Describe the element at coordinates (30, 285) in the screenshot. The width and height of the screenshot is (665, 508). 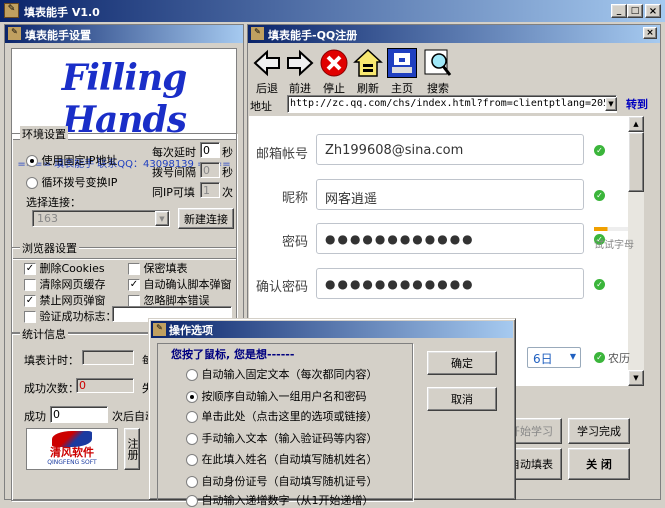
I see `clear-cache-checkbox` at that location.